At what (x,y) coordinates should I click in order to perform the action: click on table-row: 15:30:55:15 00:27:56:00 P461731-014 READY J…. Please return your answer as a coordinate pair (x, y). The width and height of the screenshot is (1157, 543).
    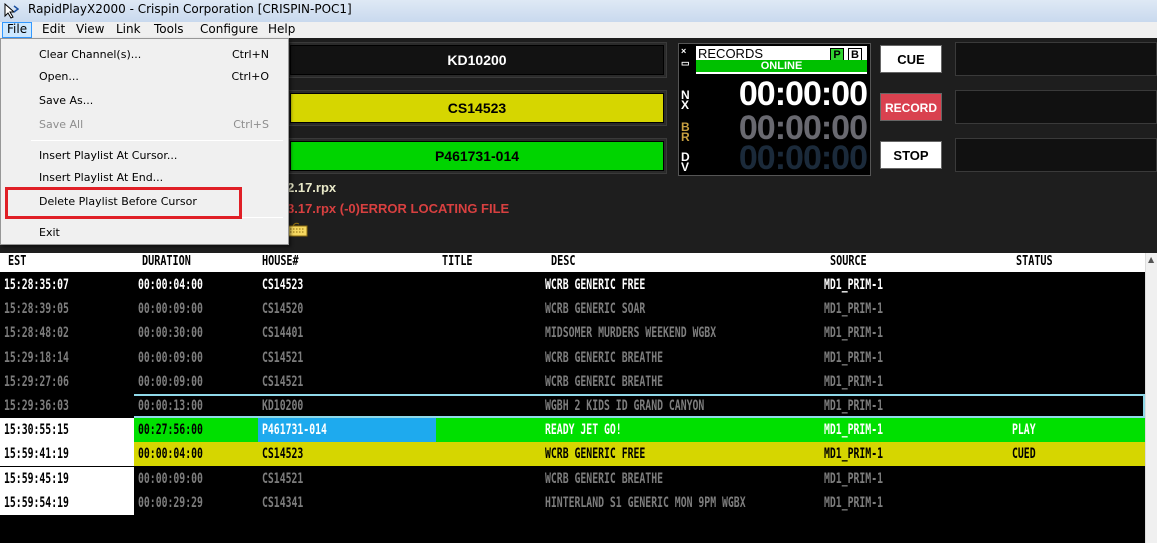
    Looking at the image, I should click on (572, 430).